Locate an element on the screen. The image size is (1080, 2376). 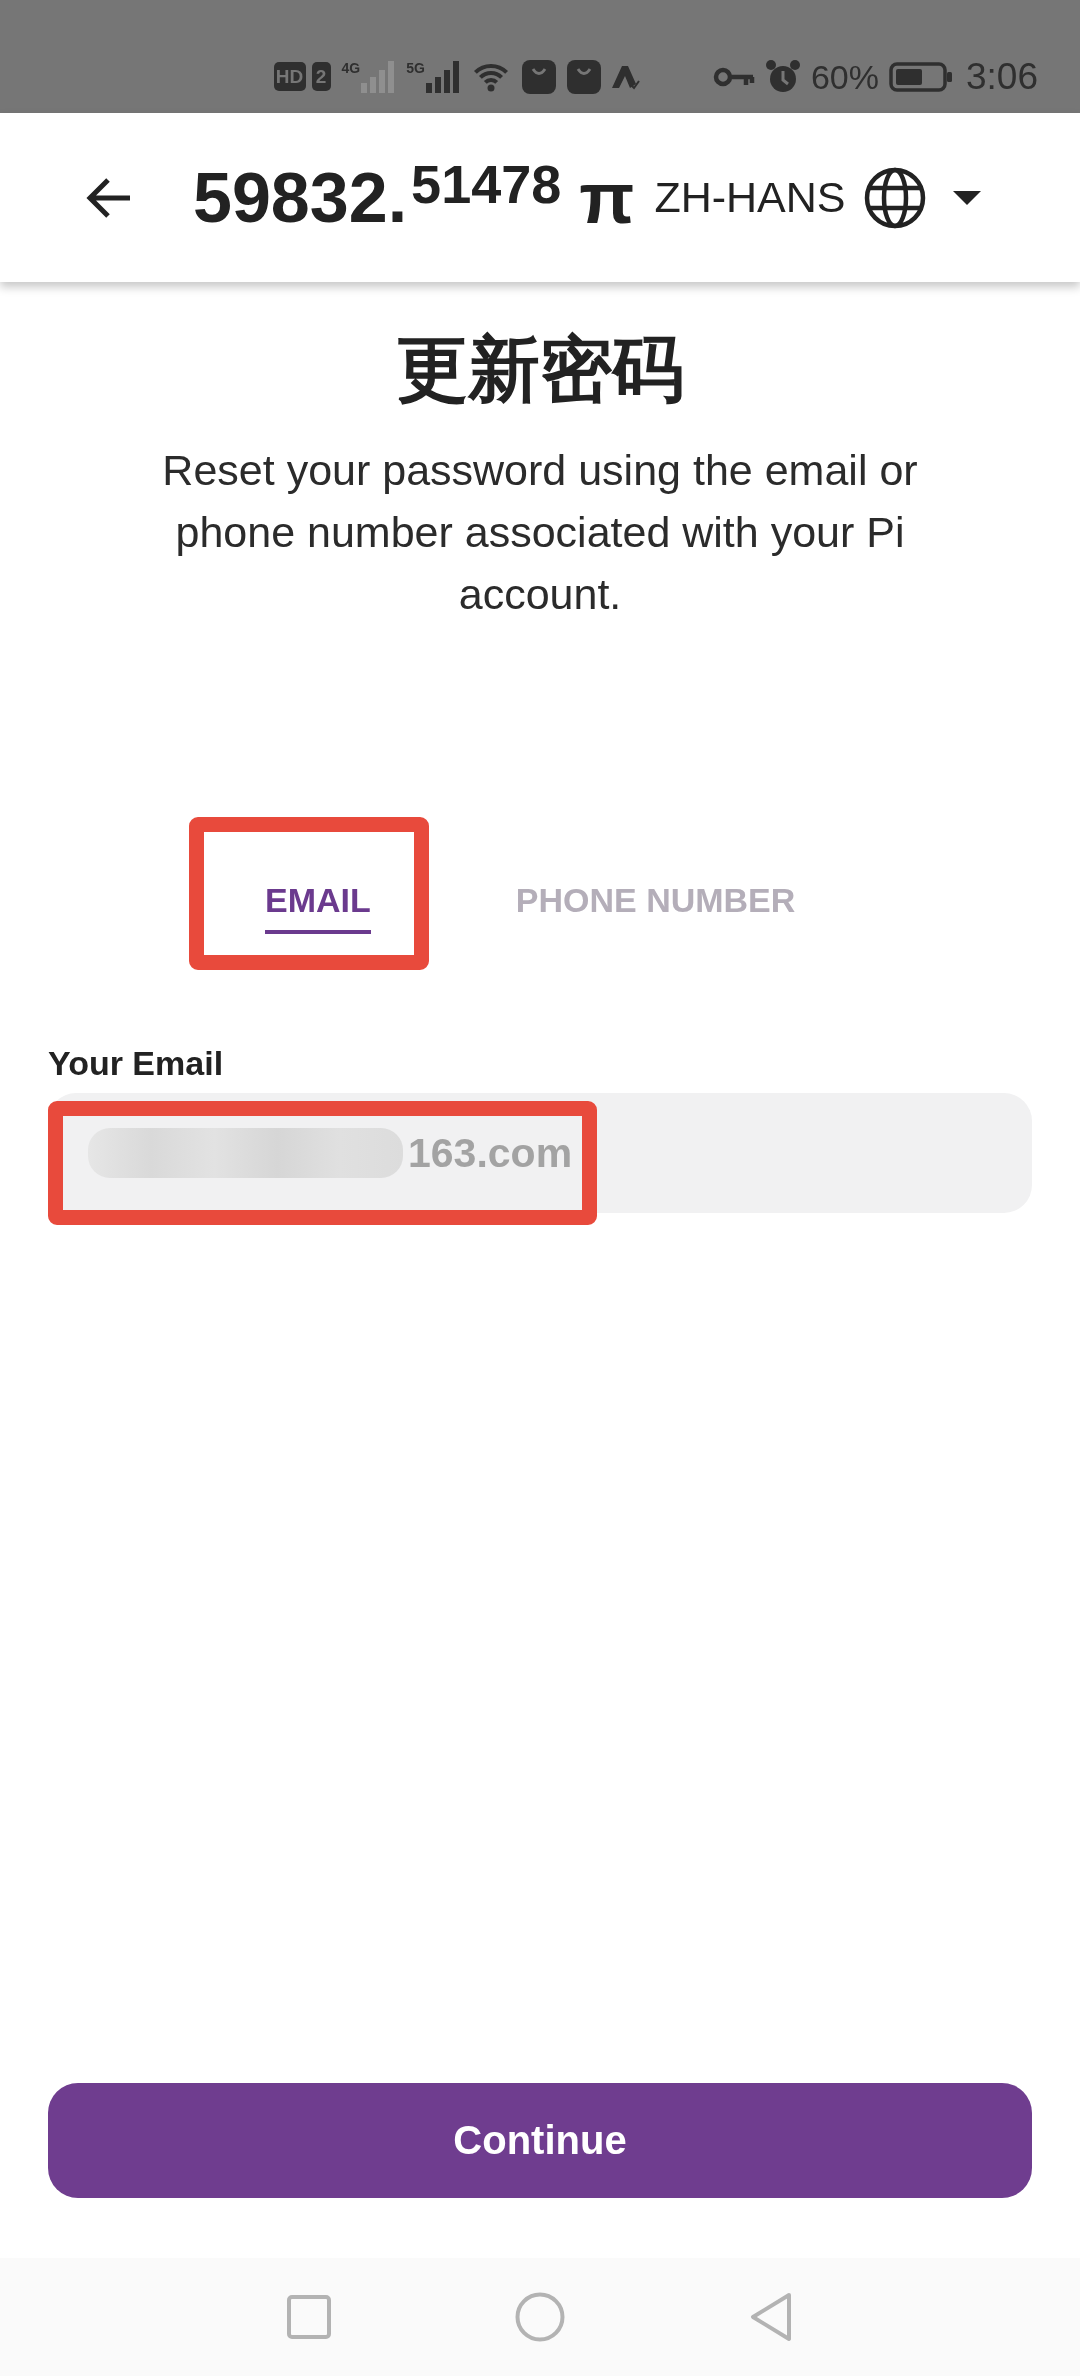
currency-symbol: π is located at coordinates (607, 197).